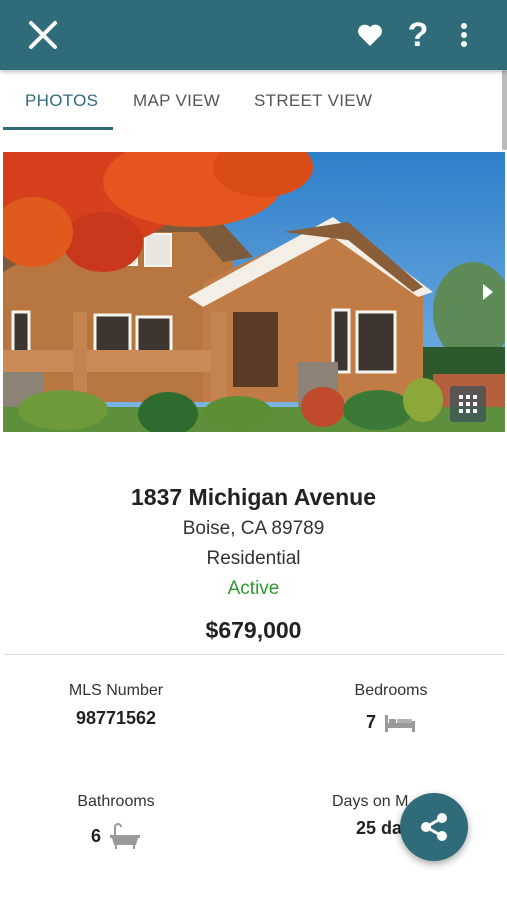  I want to click on bathtub-icon, so click(125, 836).